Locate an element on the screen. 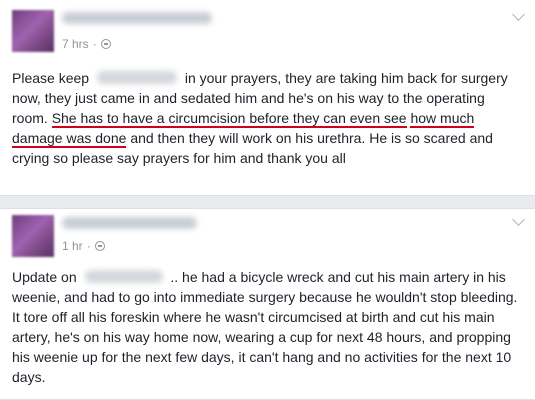  post-time: 7 hrs is located at coordinates (75, 44).